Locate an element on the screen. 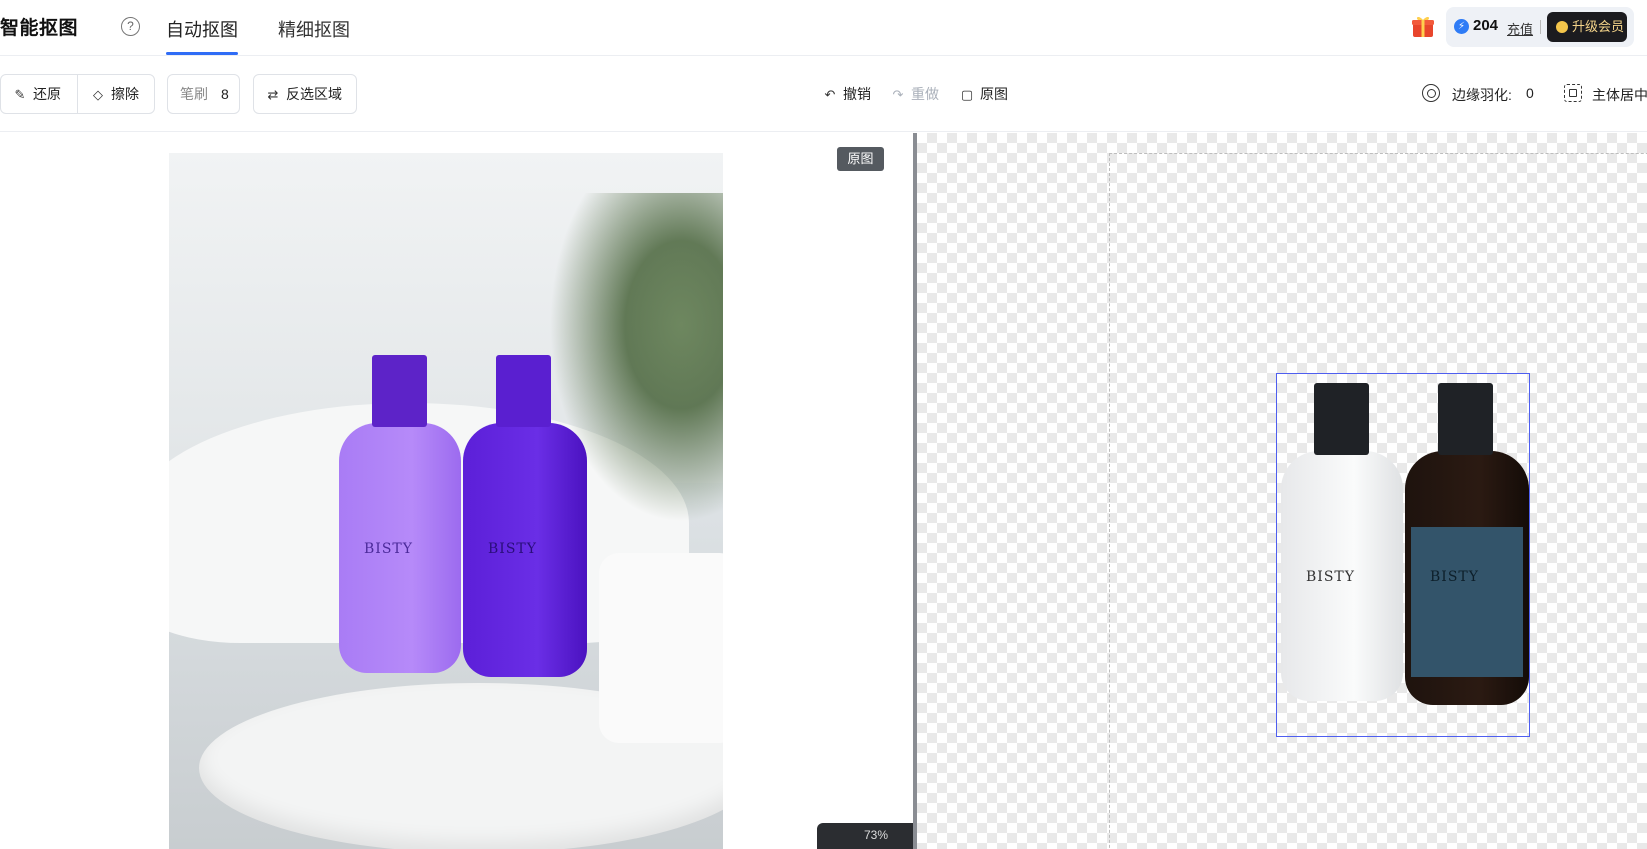  undo-label: 撤销 is located at coordinates (857, 94).